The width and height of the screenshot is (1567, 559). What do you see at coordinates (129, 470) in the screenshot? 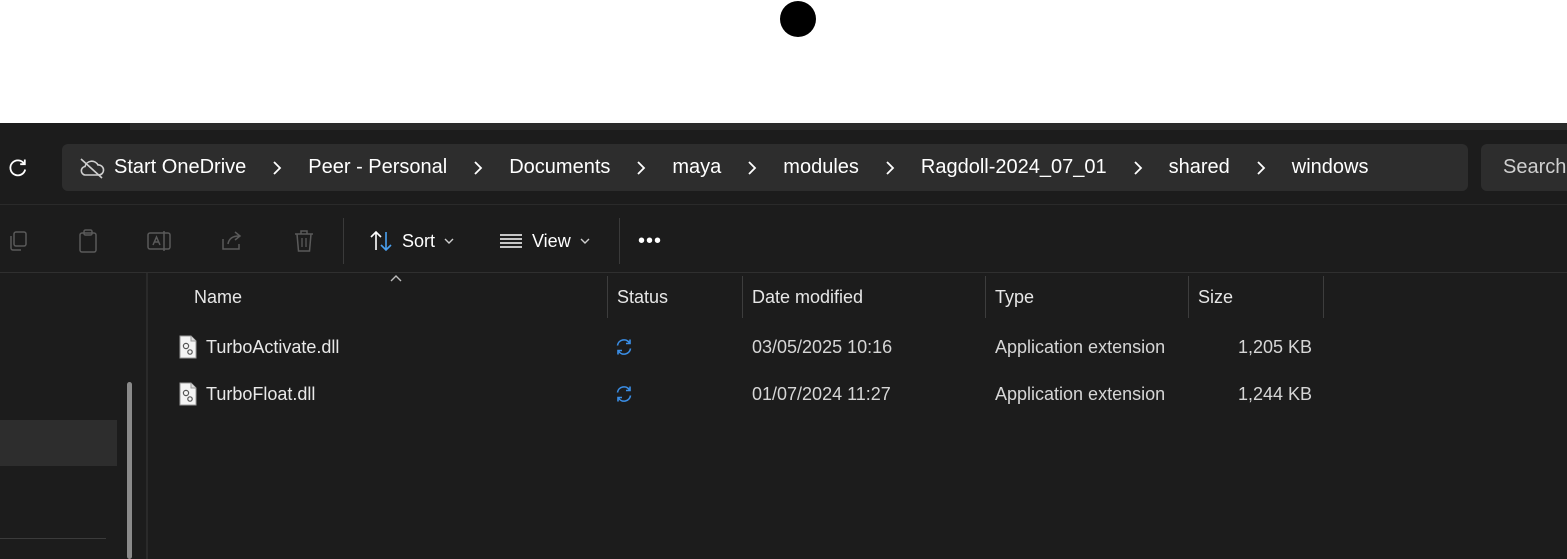
I see `nav-scrollbar` at bounding box center [129, 470].